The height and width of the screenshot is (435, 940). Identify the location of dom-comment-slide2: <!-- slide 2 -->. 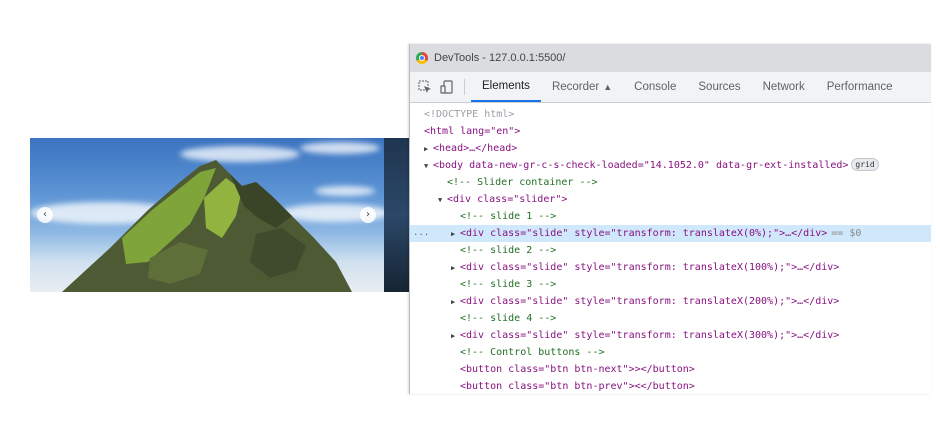
(670, 250).